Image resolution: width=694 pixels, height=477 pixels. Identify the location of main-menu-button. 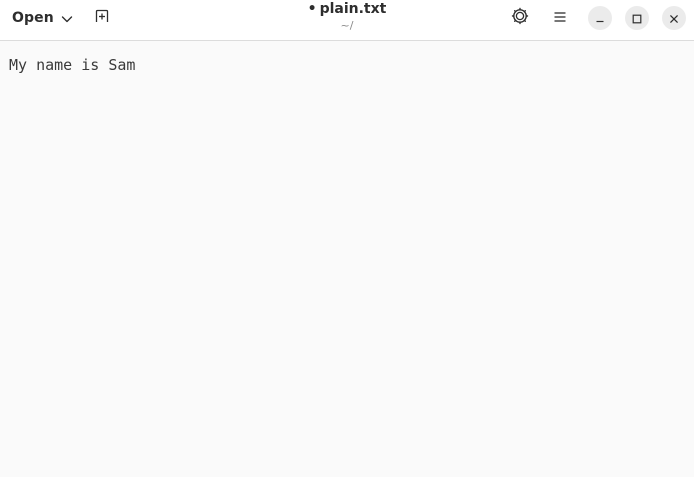
(560, 18).